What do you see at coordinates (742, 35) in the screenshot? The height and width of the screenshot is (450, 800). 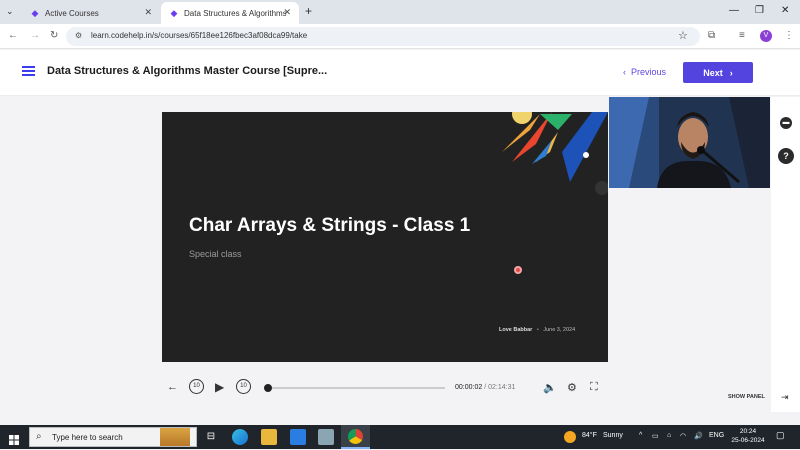 I see `media-controls-icon: ≡` at bounding box center [742, 35].